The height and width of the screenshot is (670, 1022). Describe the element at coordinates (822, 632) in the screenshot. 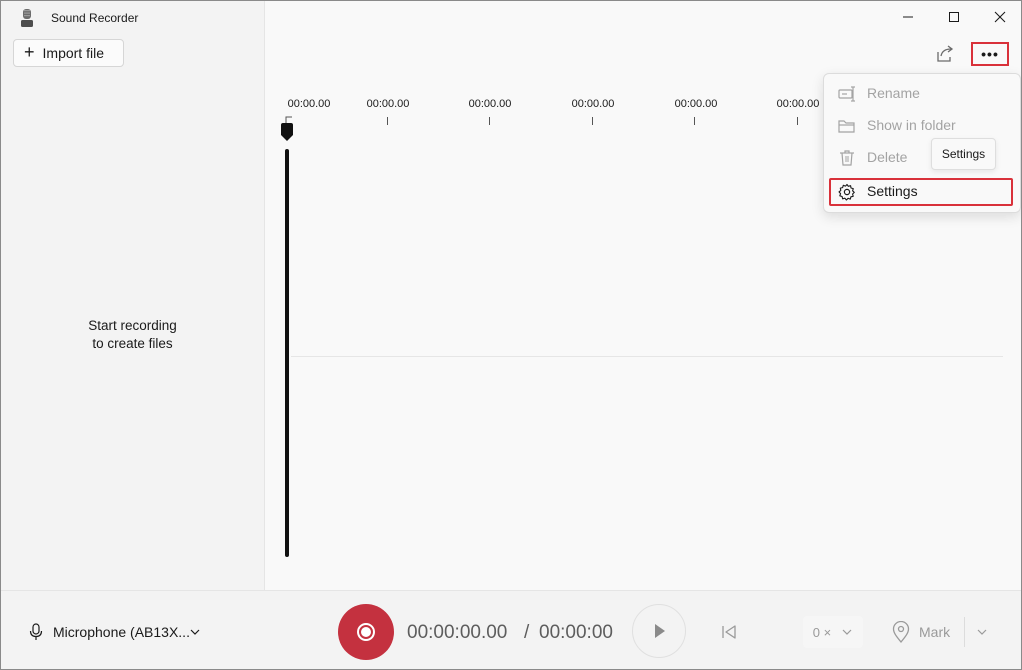

I see `playback-speed-label: 0 ×` at that location.